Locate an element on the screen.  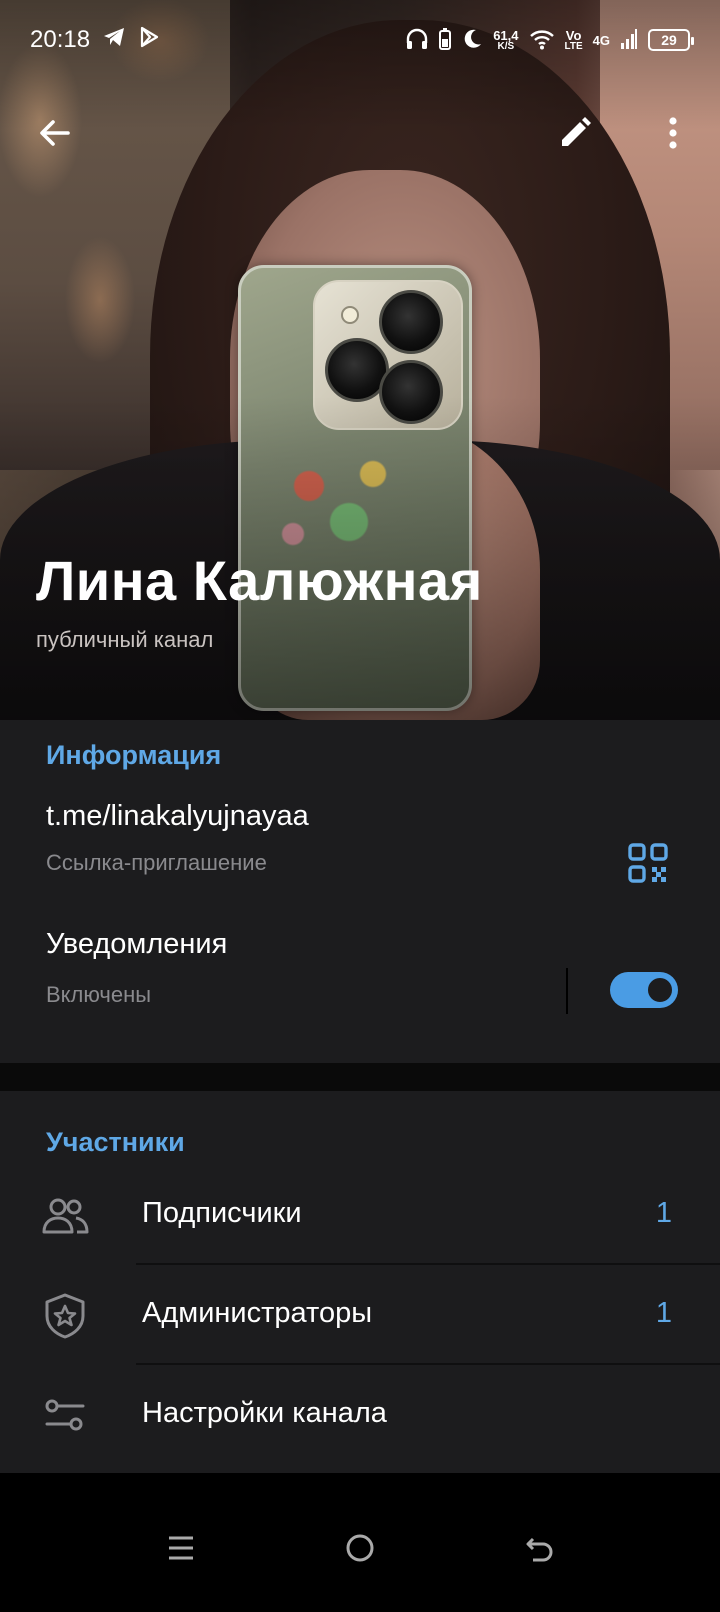
invite-link: t.me/linakalyujnayaa is located at coordinates (177, 816).